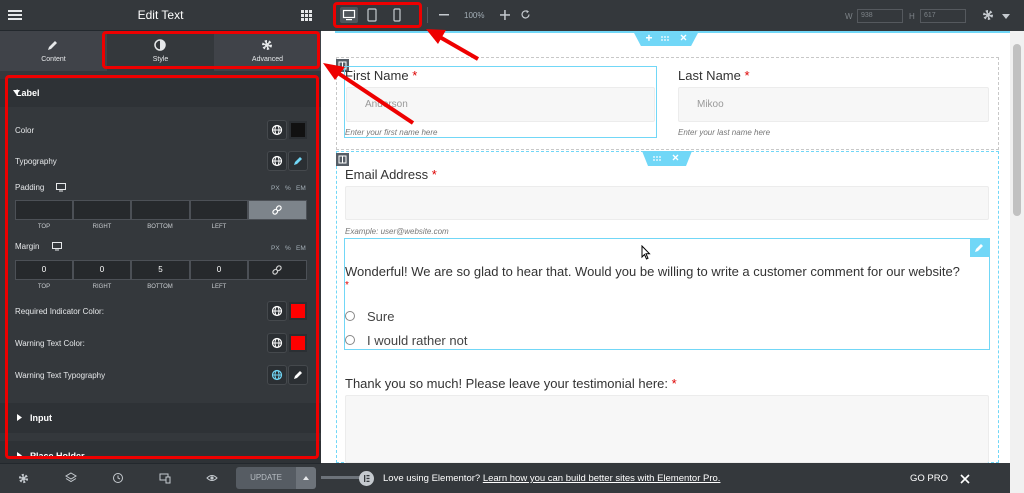 This screenshot has width=1024, height=493. I want to click on promo-text-content: Love using Elementor?, so click(432, 478).